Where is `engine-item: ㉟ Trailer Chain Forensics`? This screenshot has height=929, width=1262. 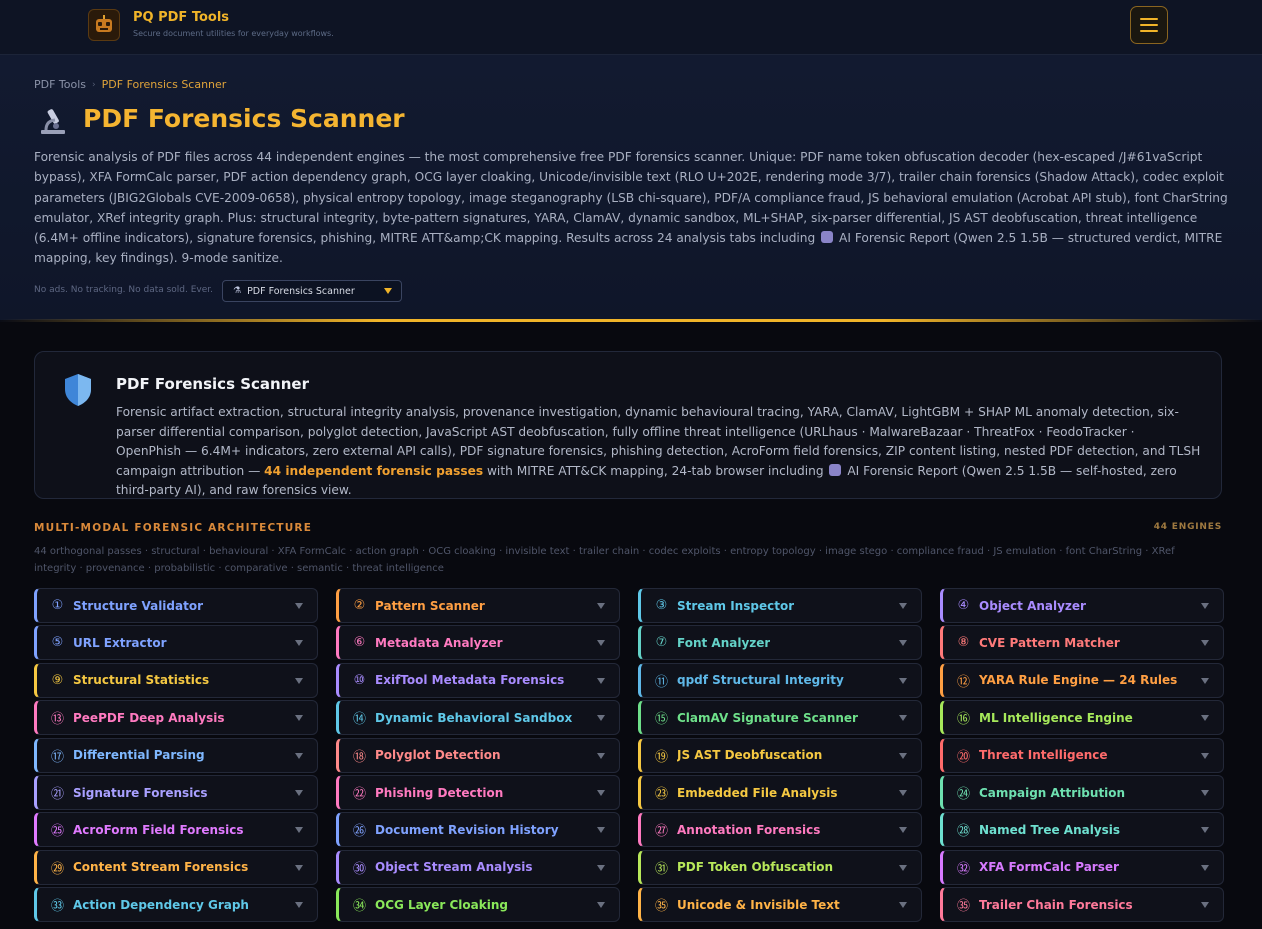 engine-item: ㉟ Trailer Chain Forensics is located at coordinates (1082, 905).